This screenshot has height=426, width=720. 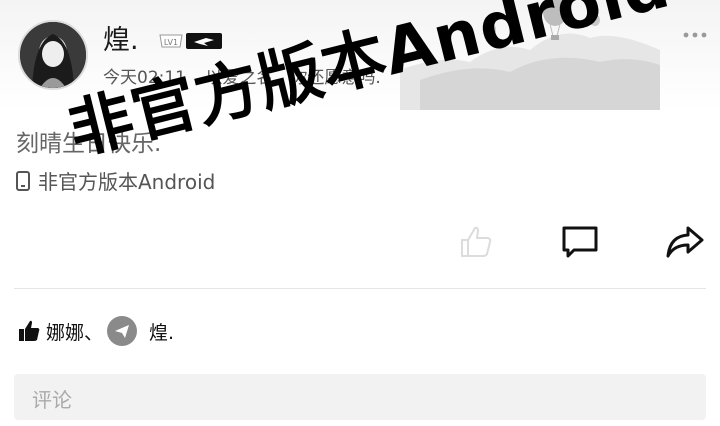 I want to click on level-badge: LV1, so click(x=171, y=41).